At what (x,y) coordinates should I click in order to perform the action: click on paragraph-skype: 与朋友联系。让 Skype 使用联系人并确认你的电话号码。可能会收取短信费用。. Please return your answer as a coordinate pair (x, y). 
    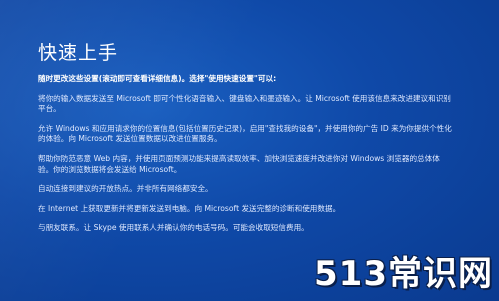
    Looking at the image, I should click on (173, 228).